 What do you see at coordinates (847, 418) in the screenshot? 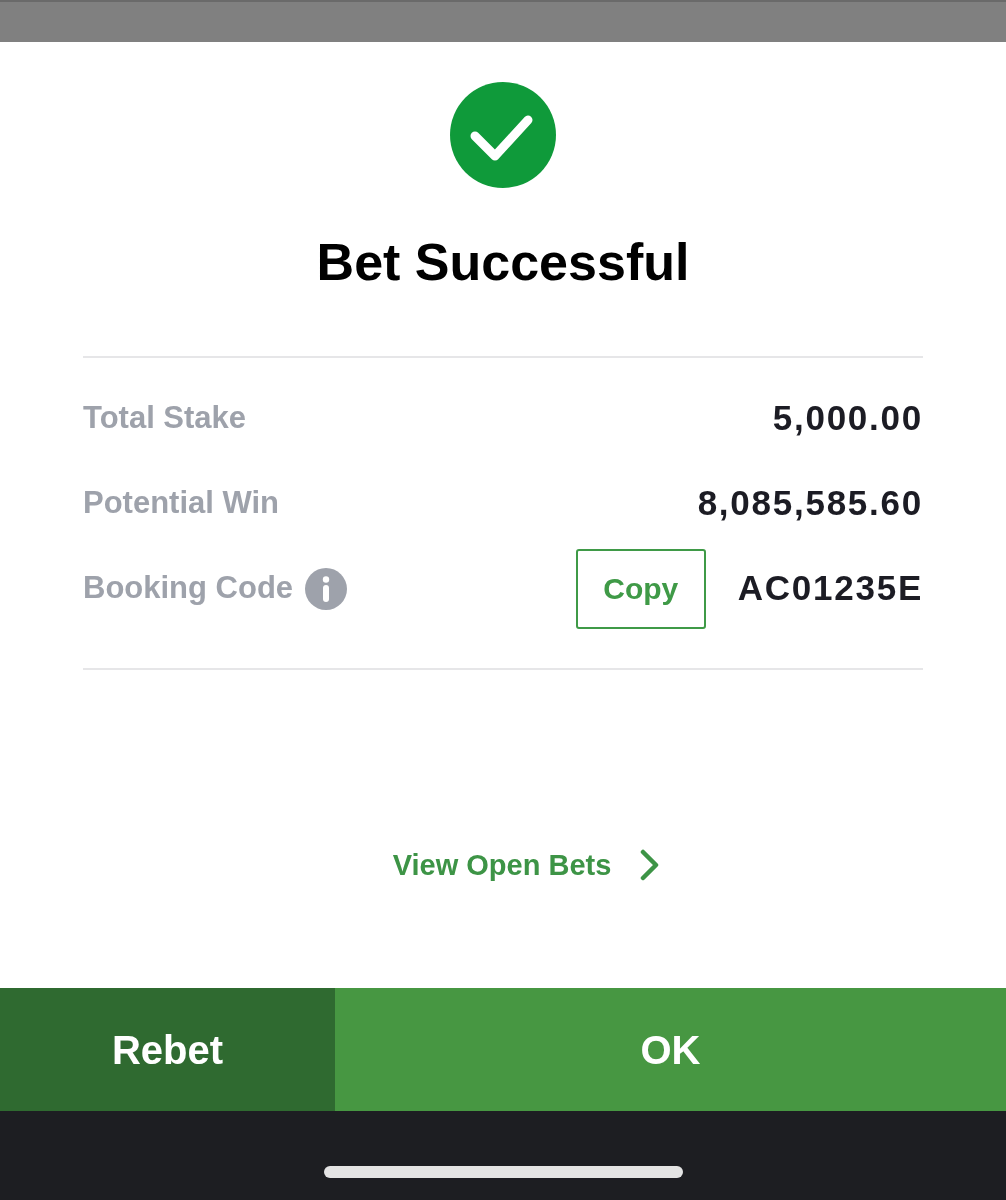
I see `summary-value: 5,000.00` at bounding box center [847, 418].